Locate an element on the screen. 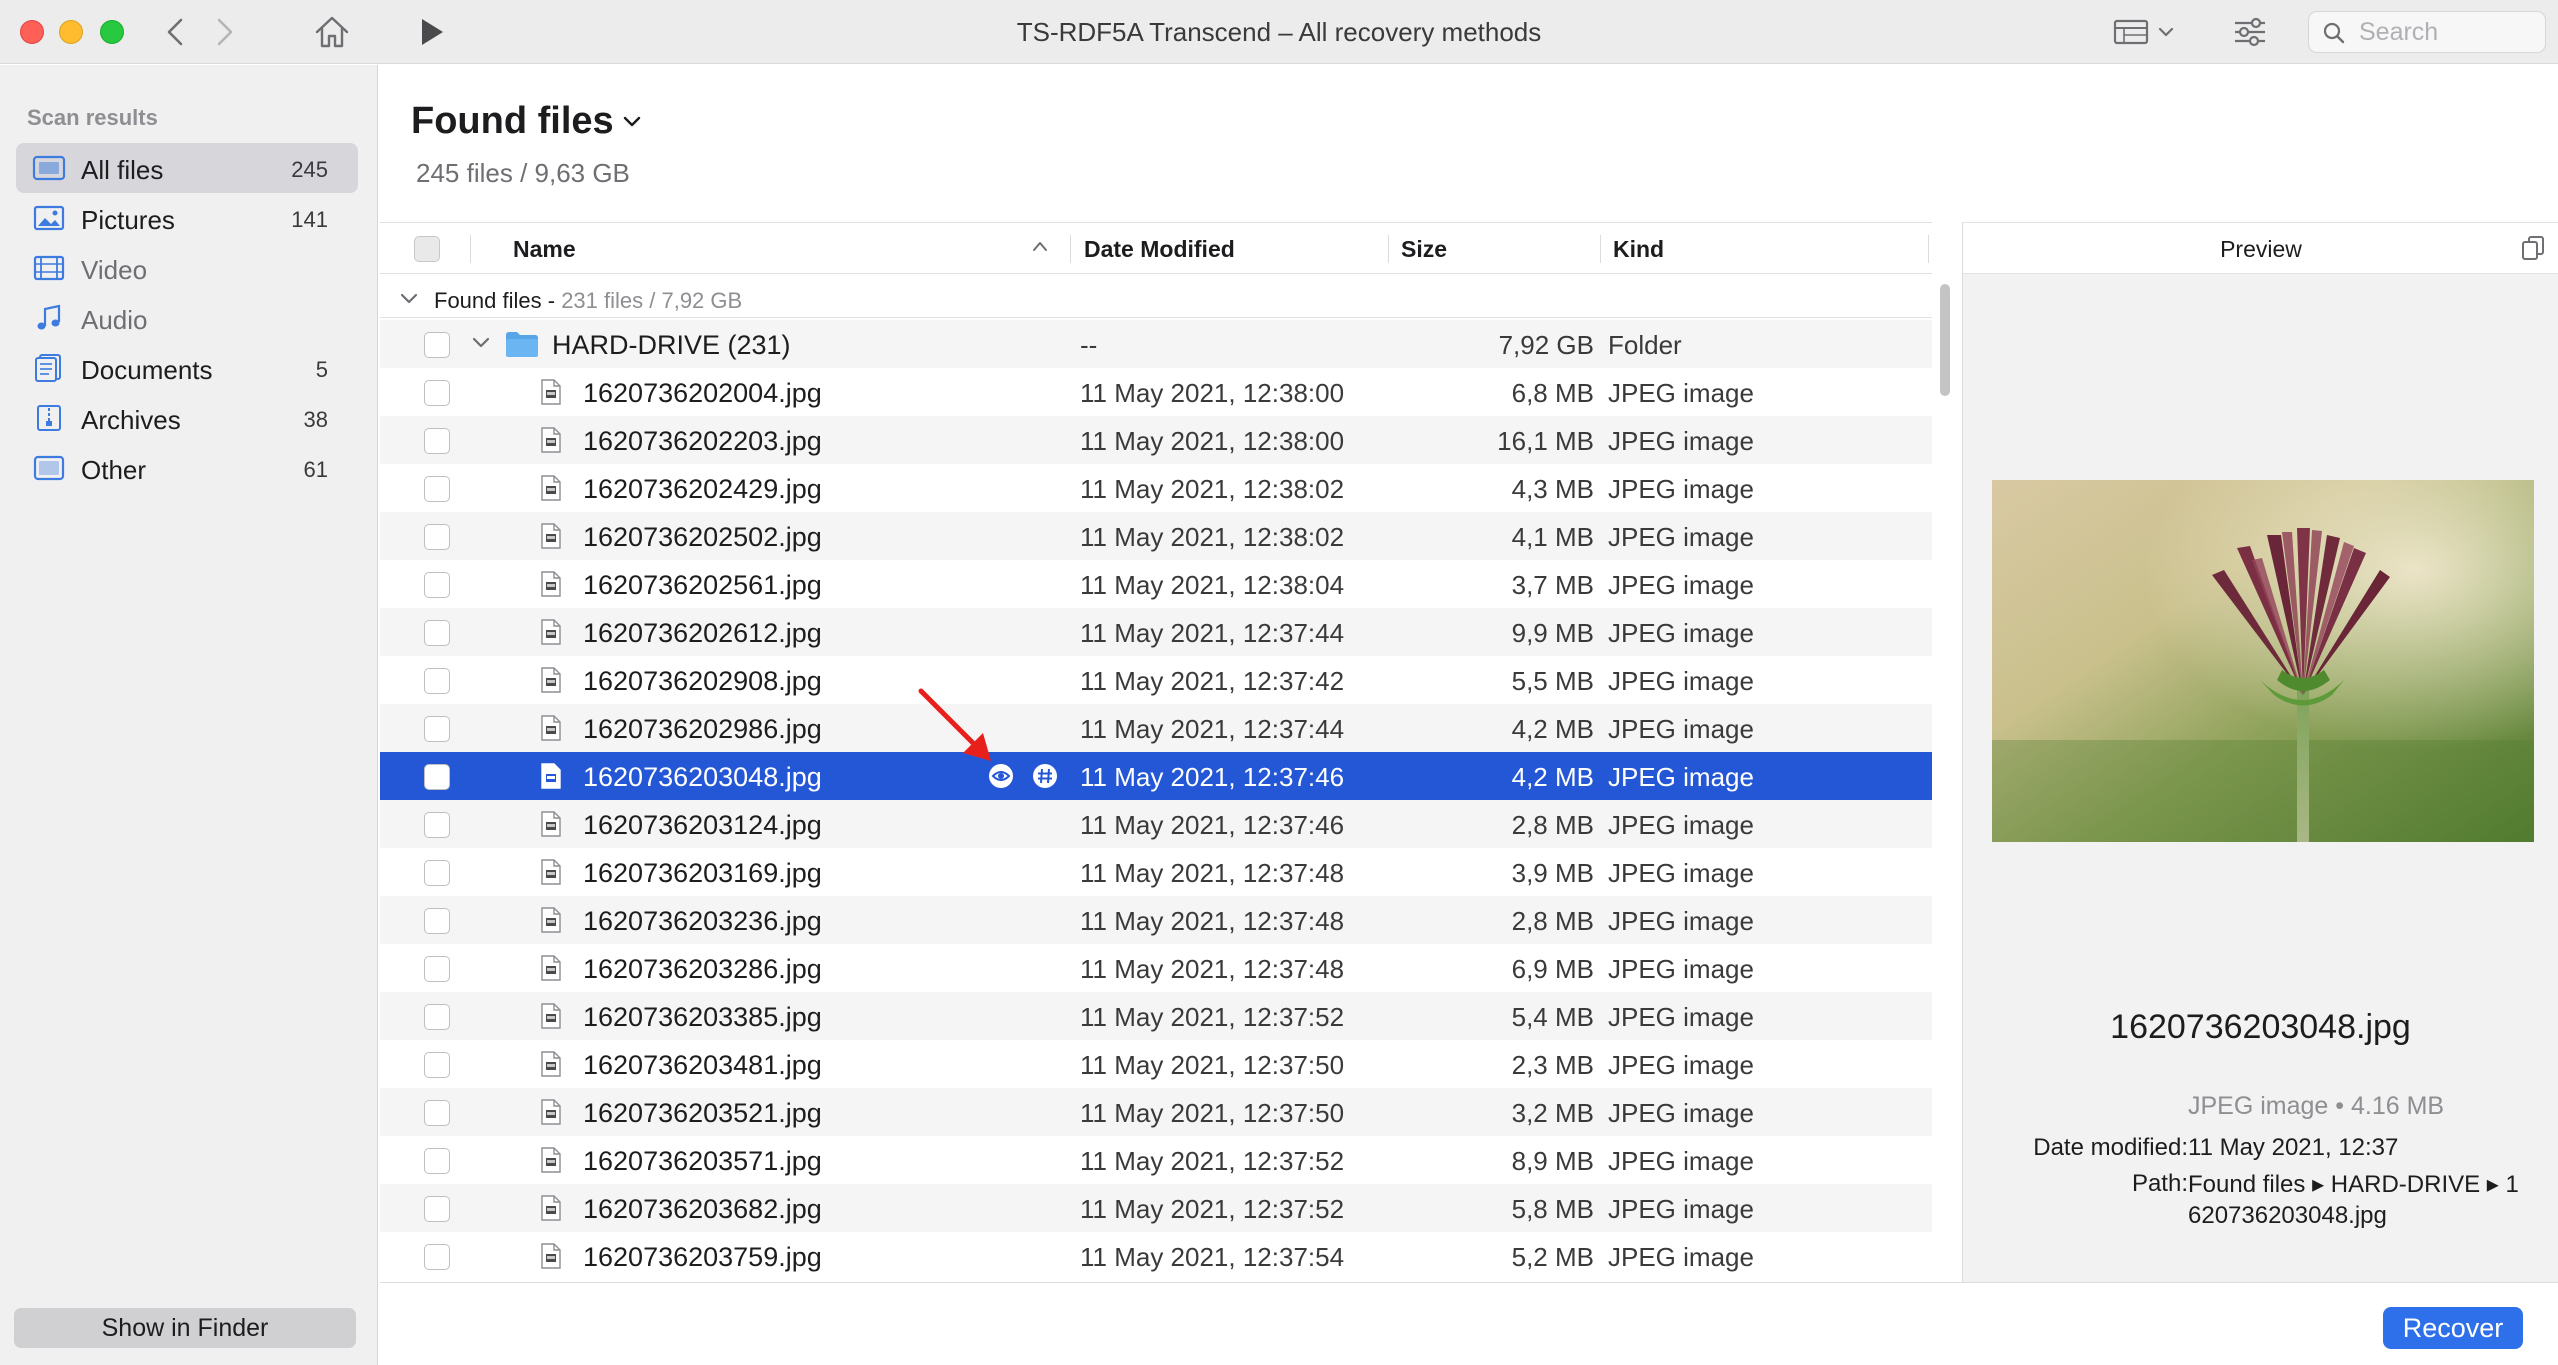  sidebar-item-other: Other 61 is located at coordinates (187, 468).